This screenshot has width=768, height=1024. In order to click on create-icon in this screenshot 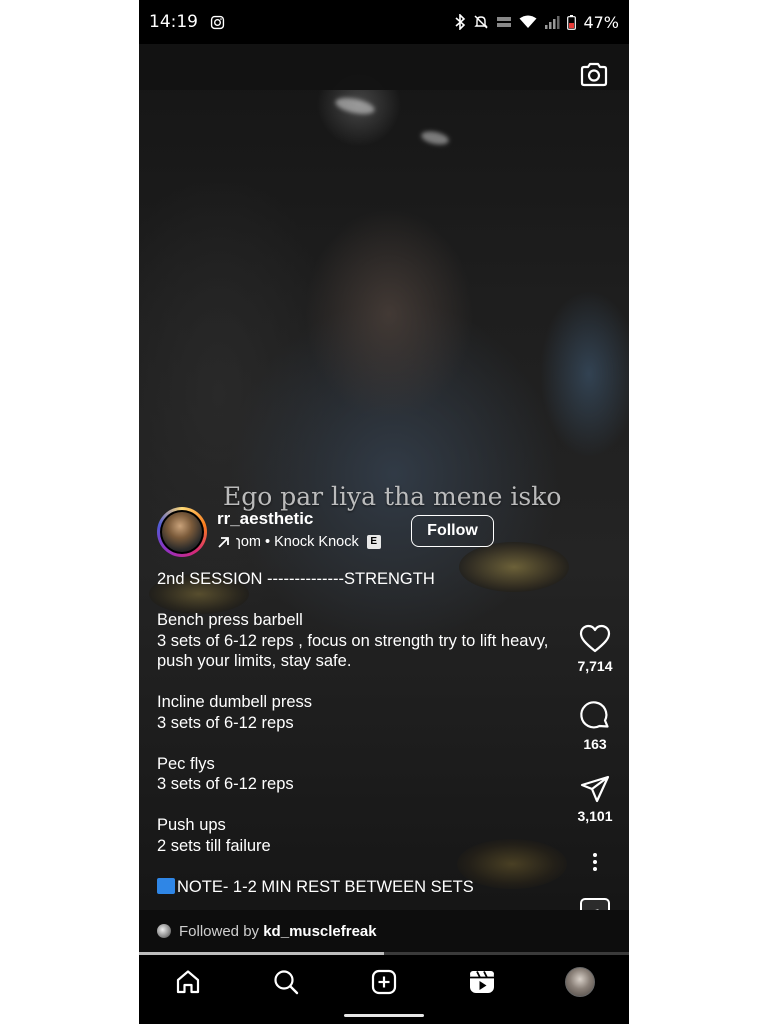, I will do `click(384, 982)`.